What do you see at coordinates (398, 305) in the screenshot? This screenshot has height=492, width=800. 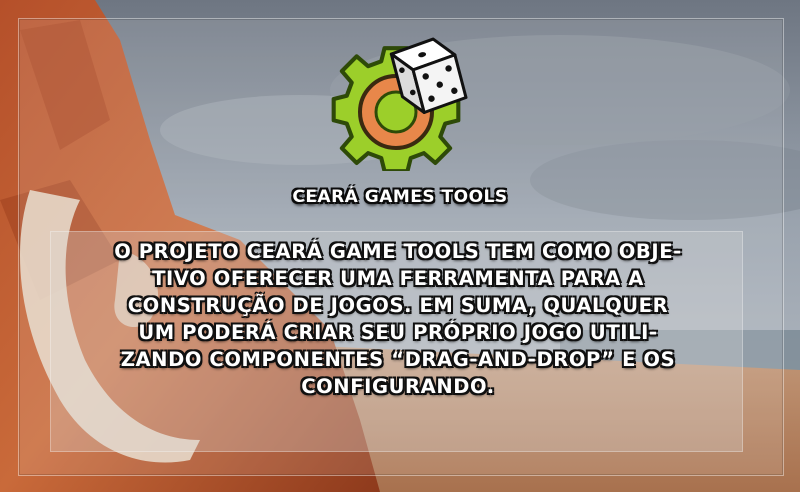 I see `description-line: CONSTRUÇÃO DE JOGOS. EM SUMA, QUALQUER` at bounding box center [398, 305].